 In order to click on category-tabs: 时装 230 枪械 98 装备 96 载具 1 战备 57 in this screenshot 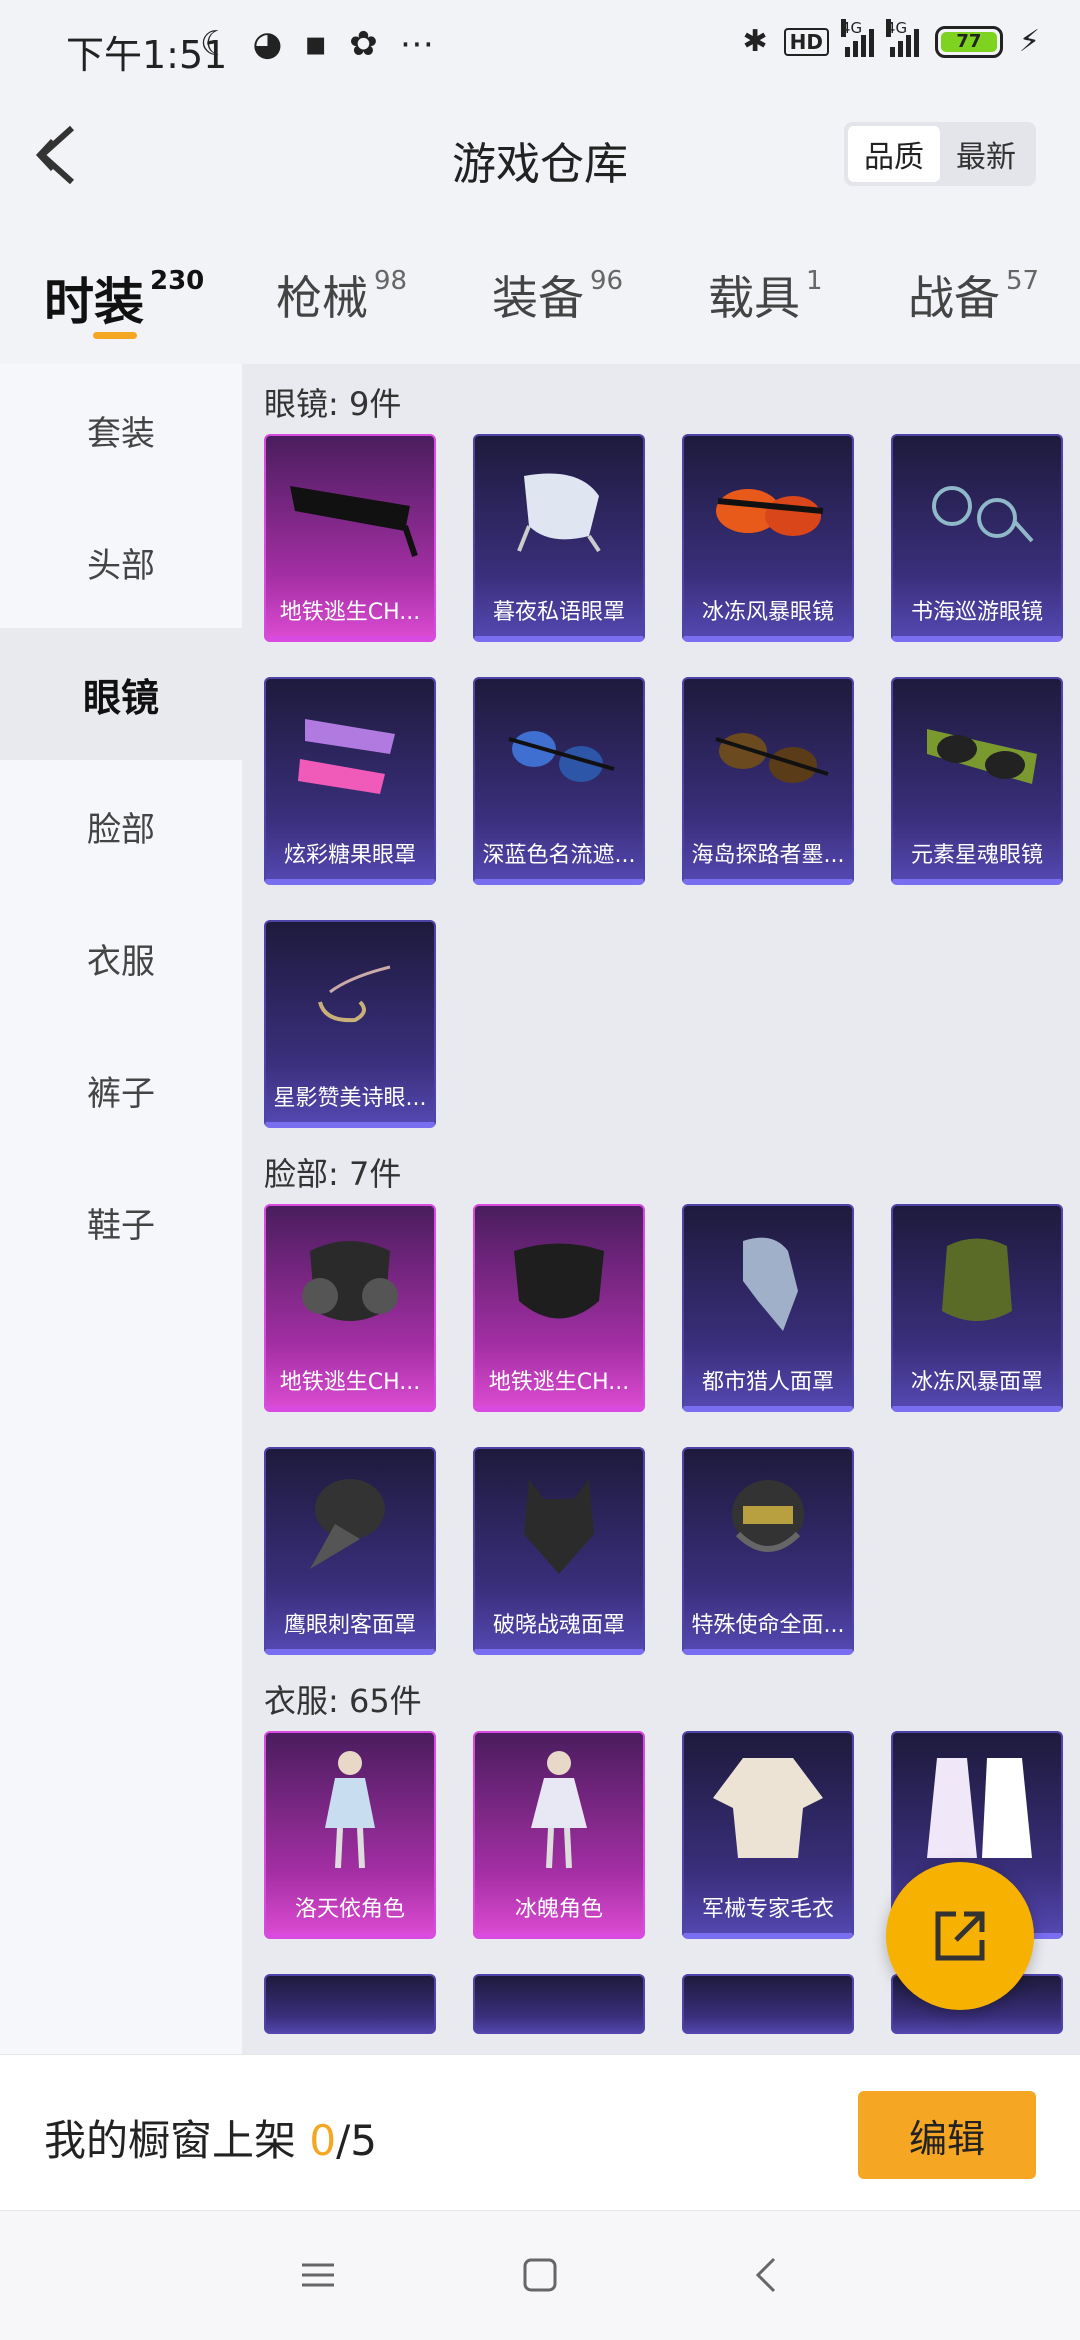, I will do `click(540, 291)`.